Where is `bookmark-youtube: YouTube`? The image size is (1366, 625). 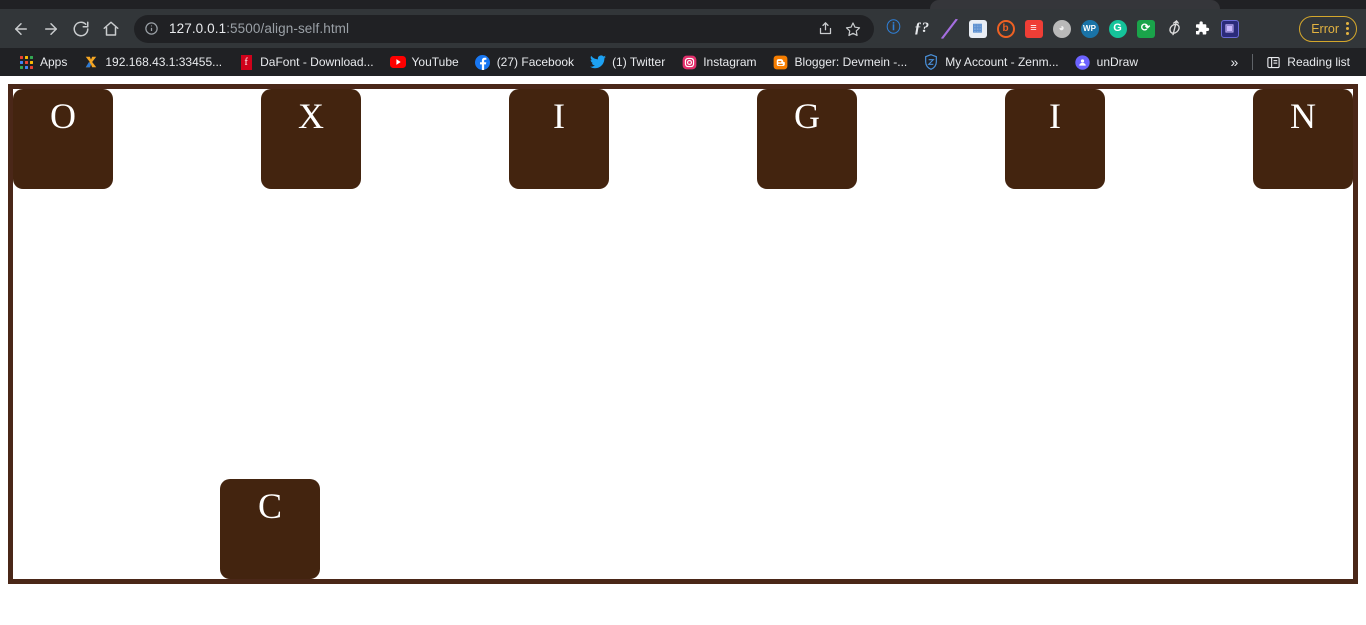 bookmark-youtube: YouTube is located at coordinates (424, 62).